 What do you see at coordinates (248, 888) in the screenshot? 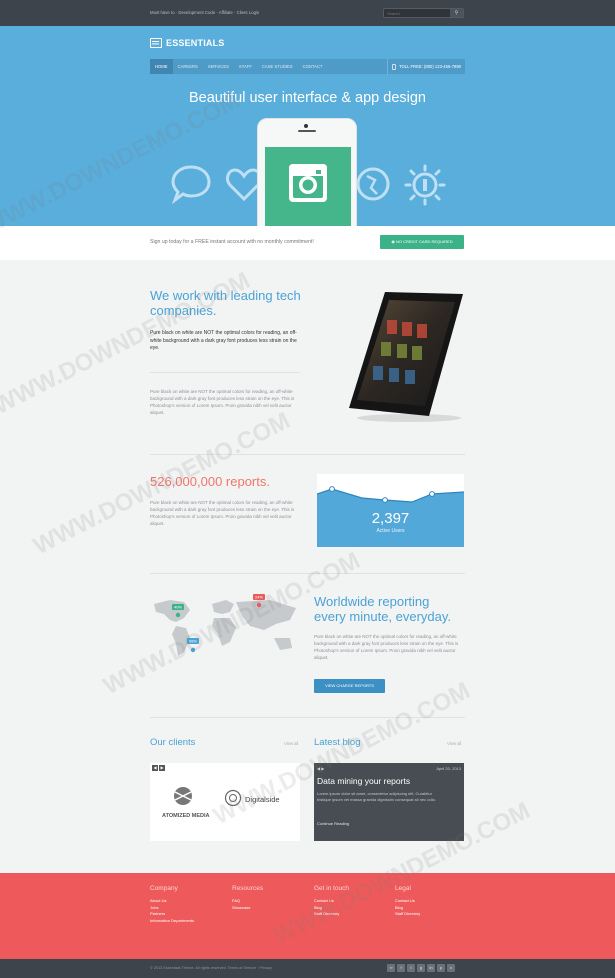
I see `footer-col-title: Resources` at bounding box center [248, 888].